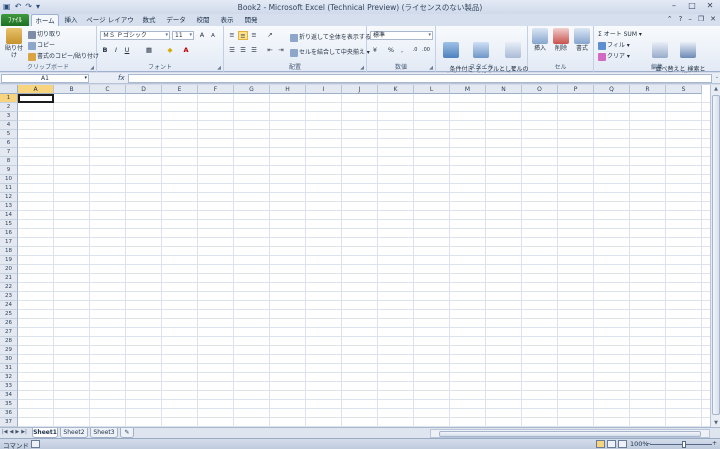 The height and width of the screenshot is (449, 720). I want to click on last-sheet-icon: ▶|, so click(24, 432).